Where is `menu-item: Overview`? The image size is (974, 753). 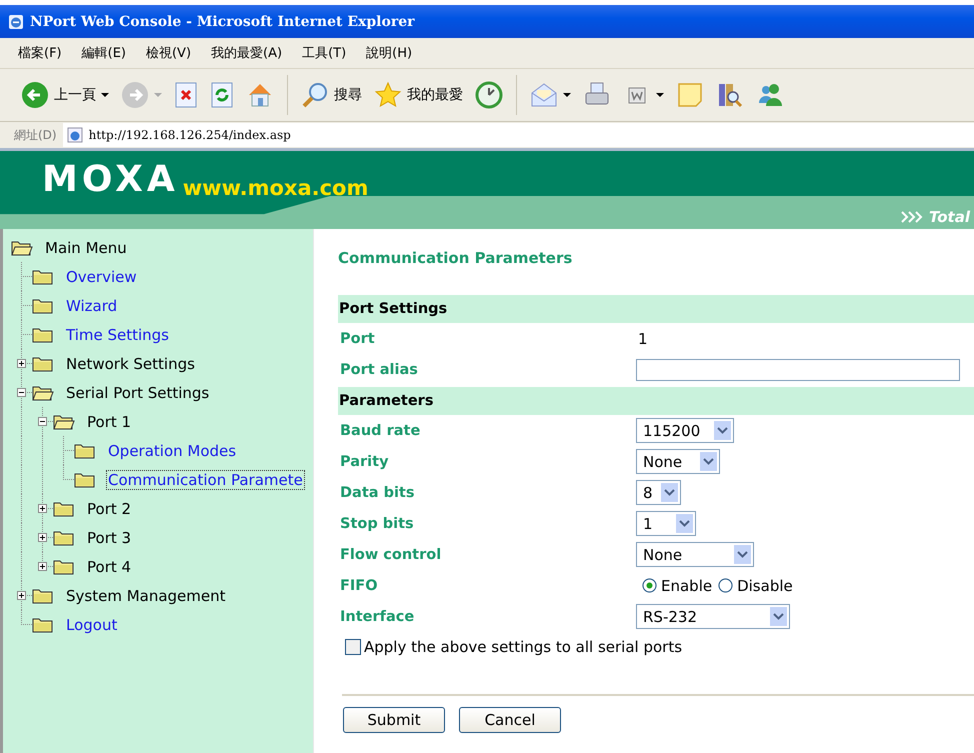 menu-item: Overview is located at coordinates (101, 276).